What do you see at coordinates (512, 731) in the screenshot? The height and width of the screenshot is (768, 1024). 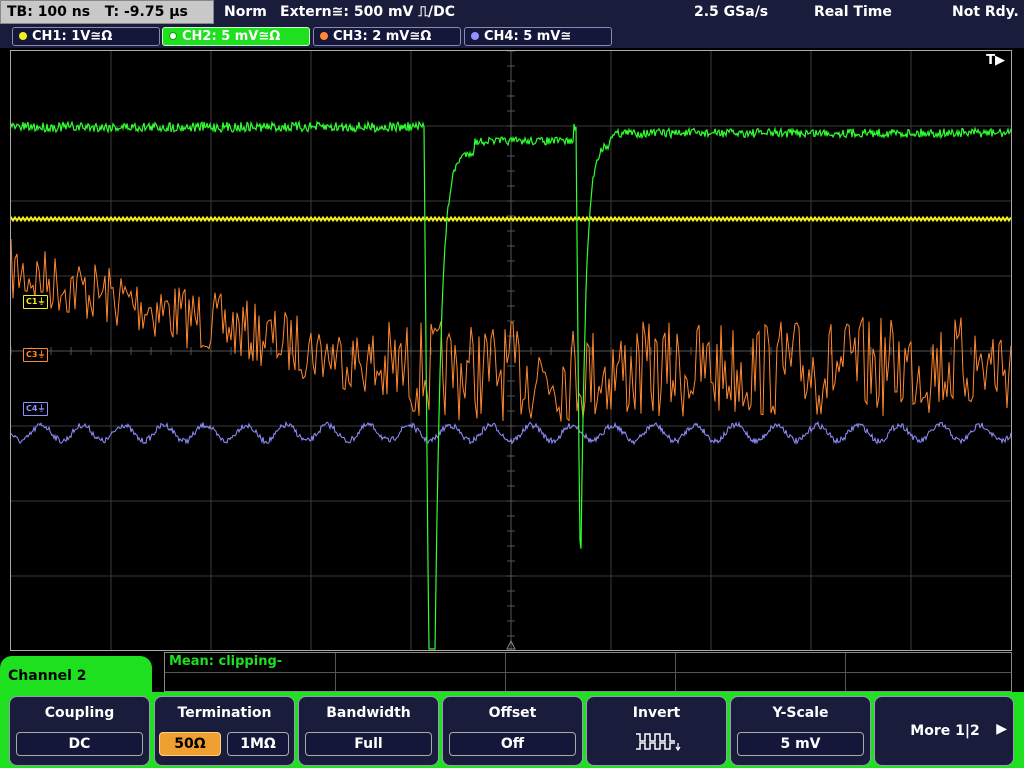 I see `offset-softkey: Offset Off` at bounding box center [512, 731].